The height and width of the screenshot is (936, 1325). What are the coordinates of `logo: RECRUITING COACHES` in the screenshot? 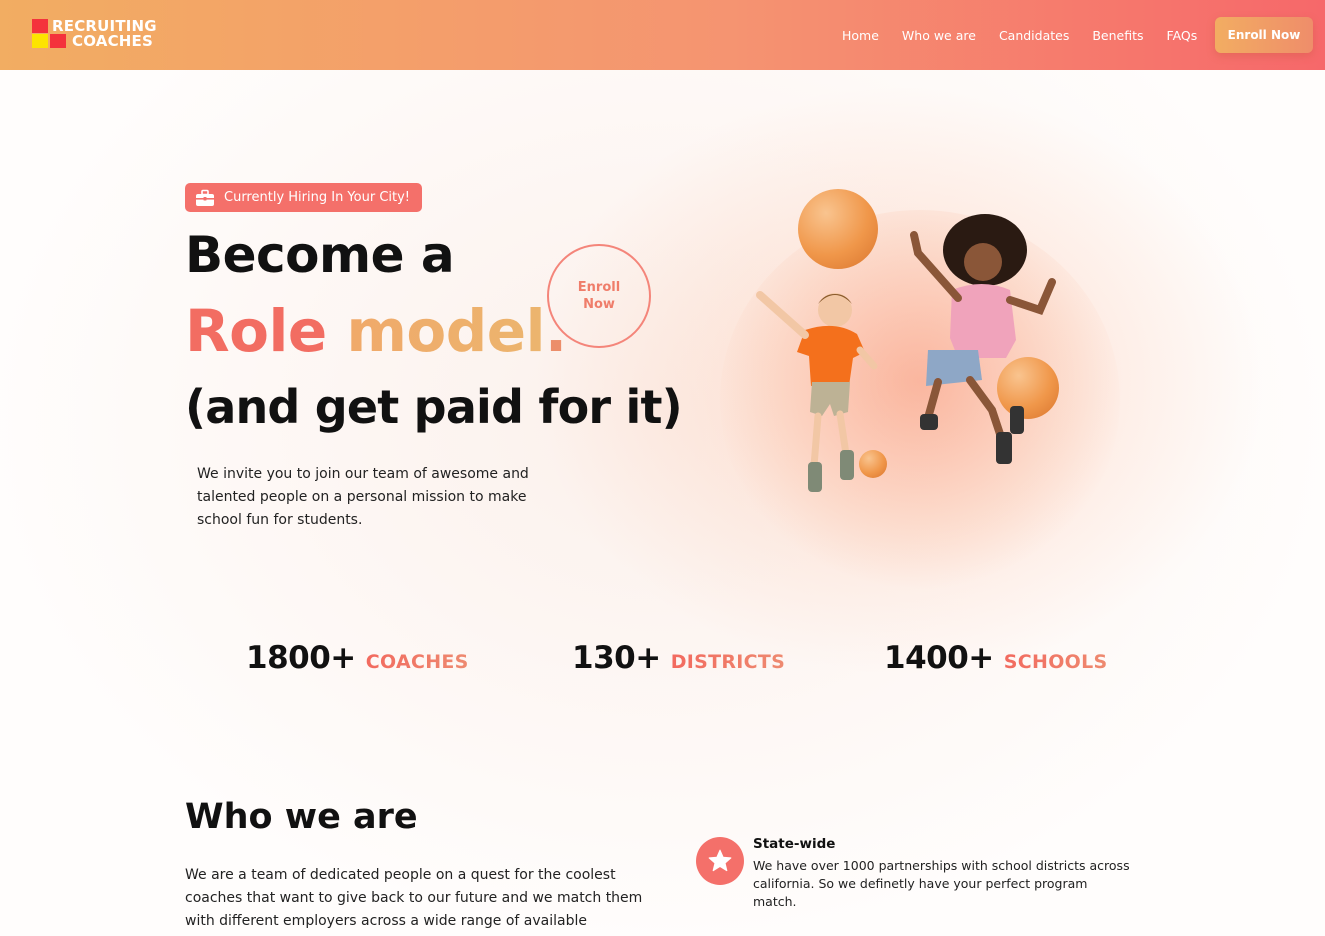 It's located at (94, 34).